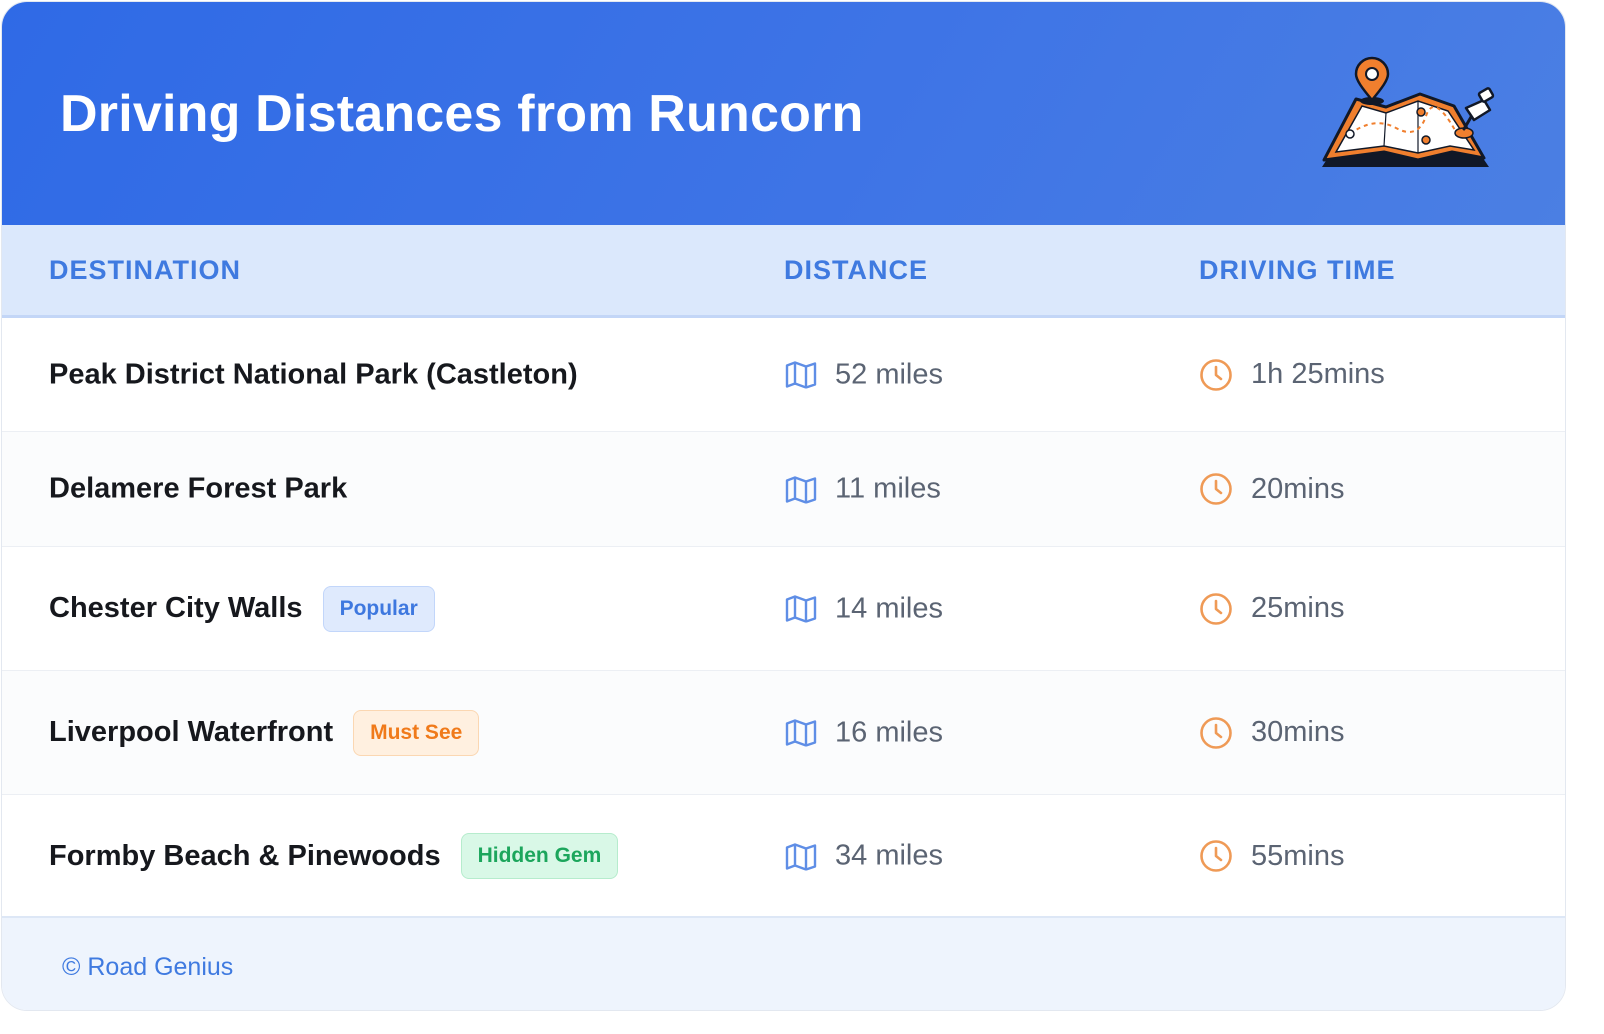 This screenshot has height=1034, width=1604. Describe the element at coordinates (889, 374) in the screenshot. I see `distance-value: 52 miles` at that location.